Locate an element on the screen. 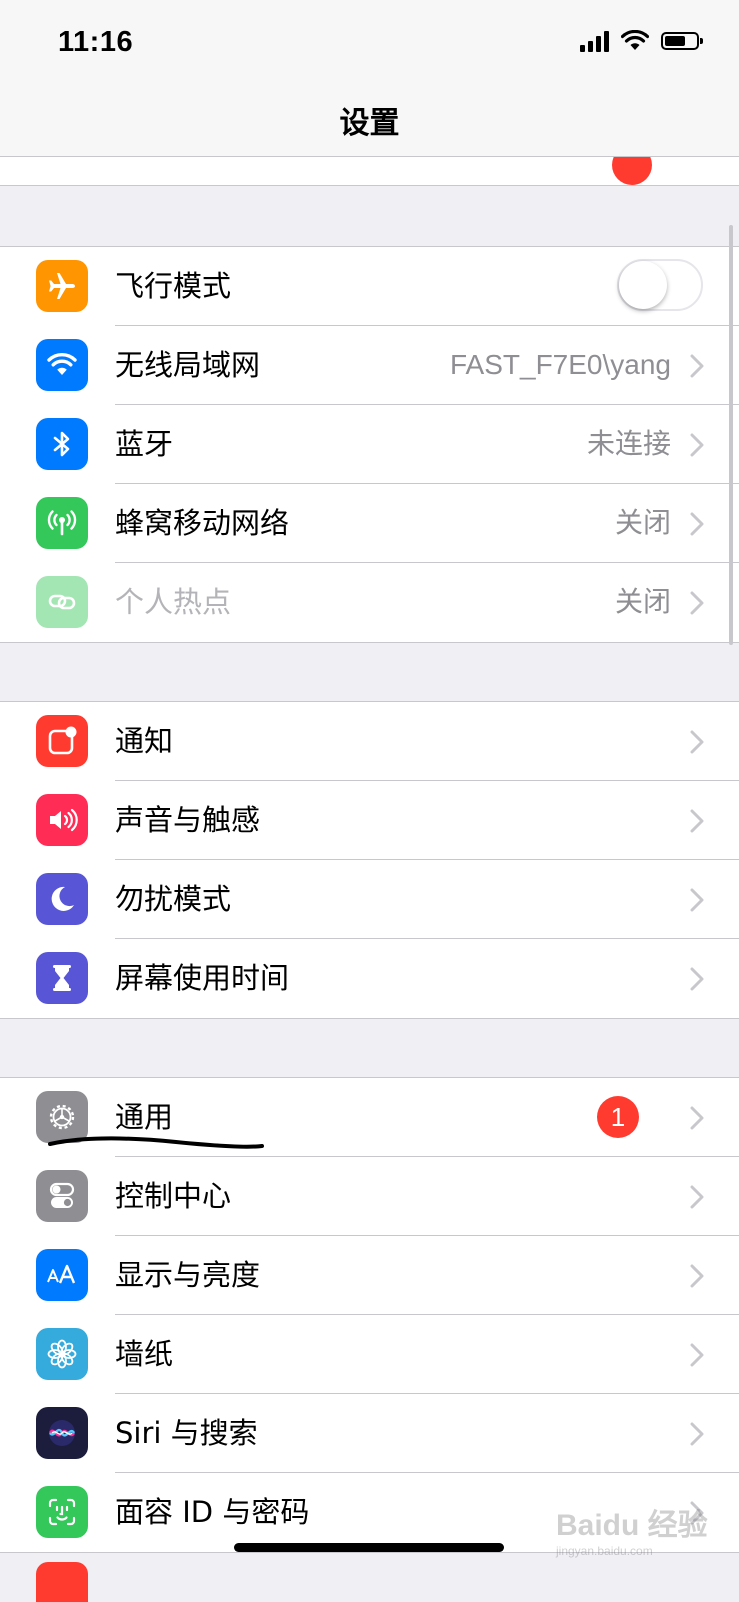 This screenshot has width=739, height=1602. settings-row-airplane: 飞行模式 is located at coordinates (369, 286).